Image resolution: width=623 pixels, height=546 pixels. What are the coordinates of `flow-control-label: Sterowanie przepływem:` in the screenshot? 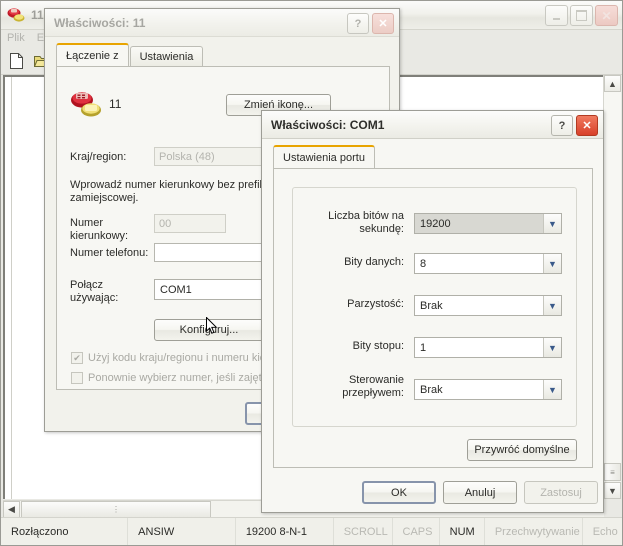 It's located at (373, 386).